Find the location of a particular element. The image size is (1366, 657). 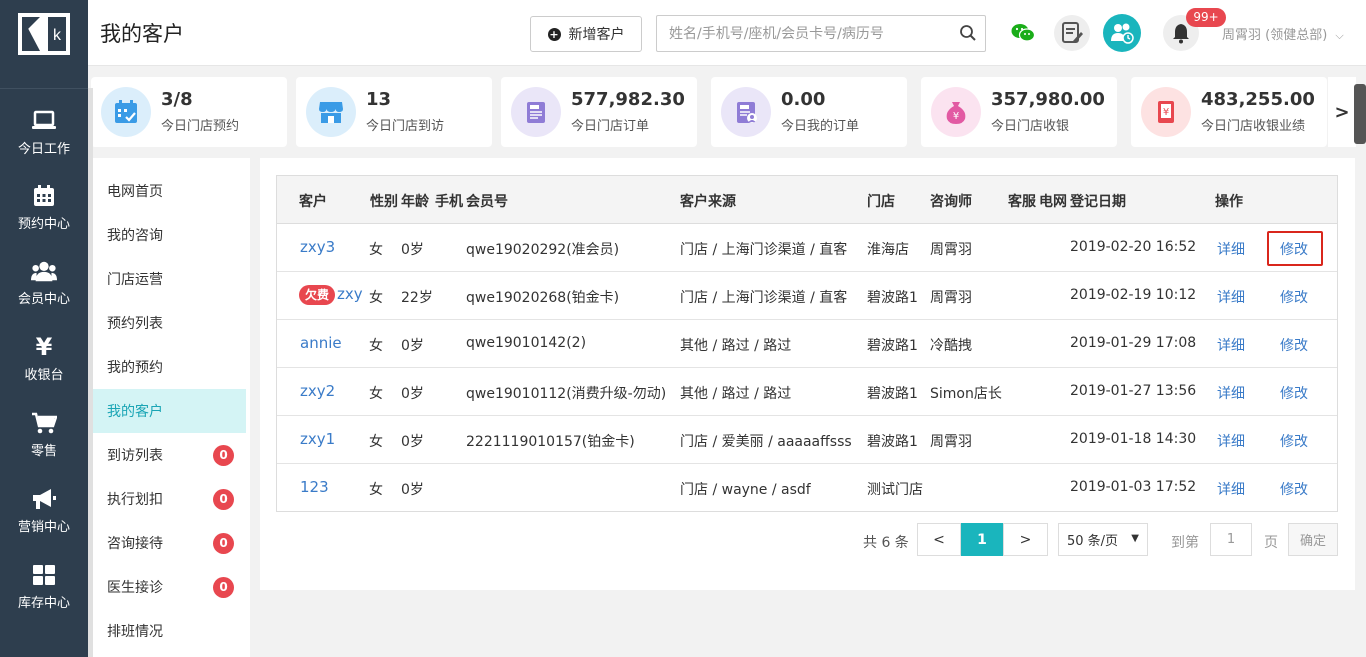

stat-card-orders: 577,982.30 今日门店订单 is located at coordinates (599, 112).